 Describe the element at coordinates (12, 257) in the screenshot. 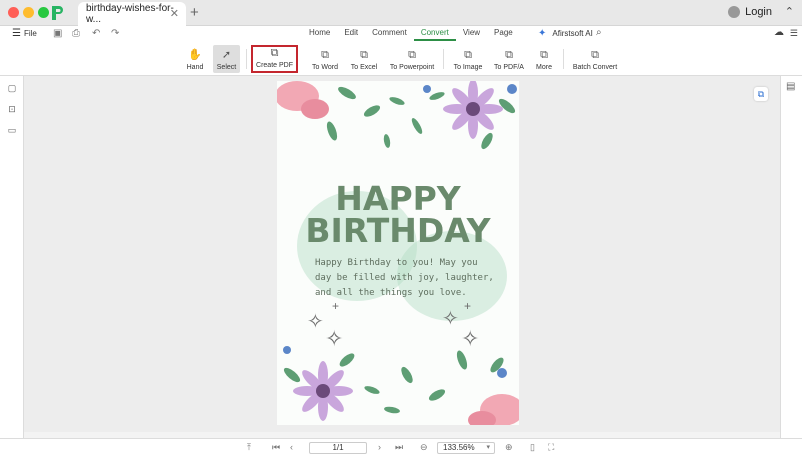

I see `left-sidebar: ▢ ⊡ ▭` at that location.